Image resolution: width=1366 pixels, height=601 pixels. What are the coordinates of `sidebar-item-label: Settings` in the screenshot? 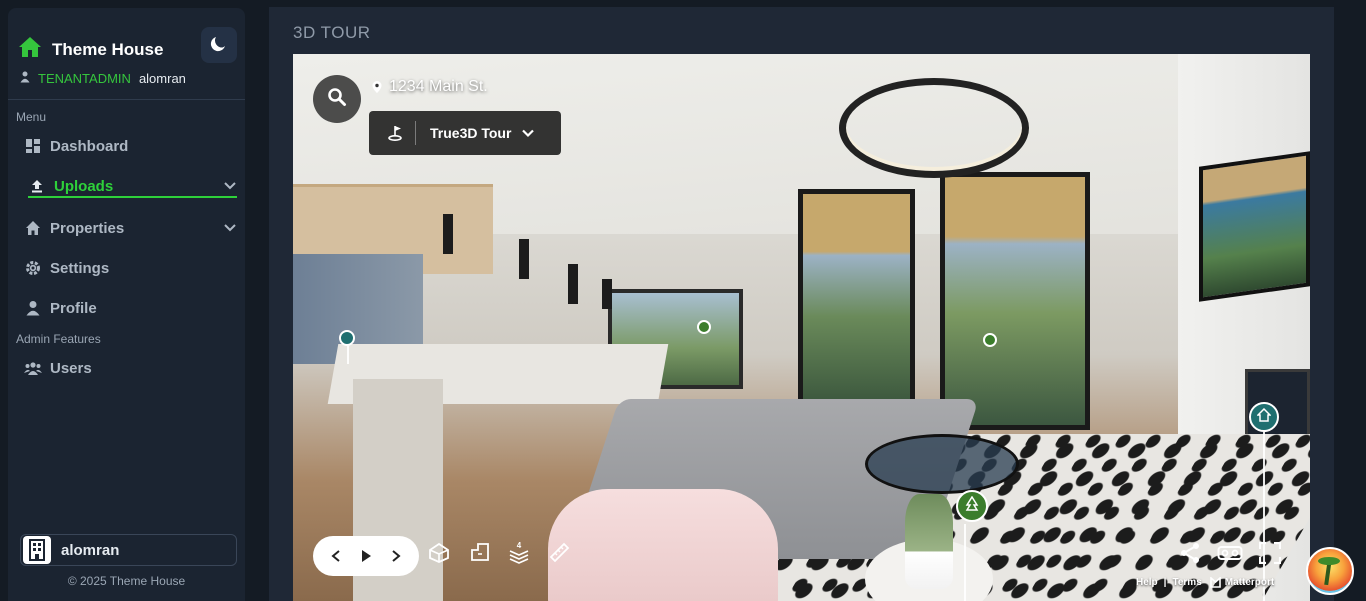 It's located at (79, 268).